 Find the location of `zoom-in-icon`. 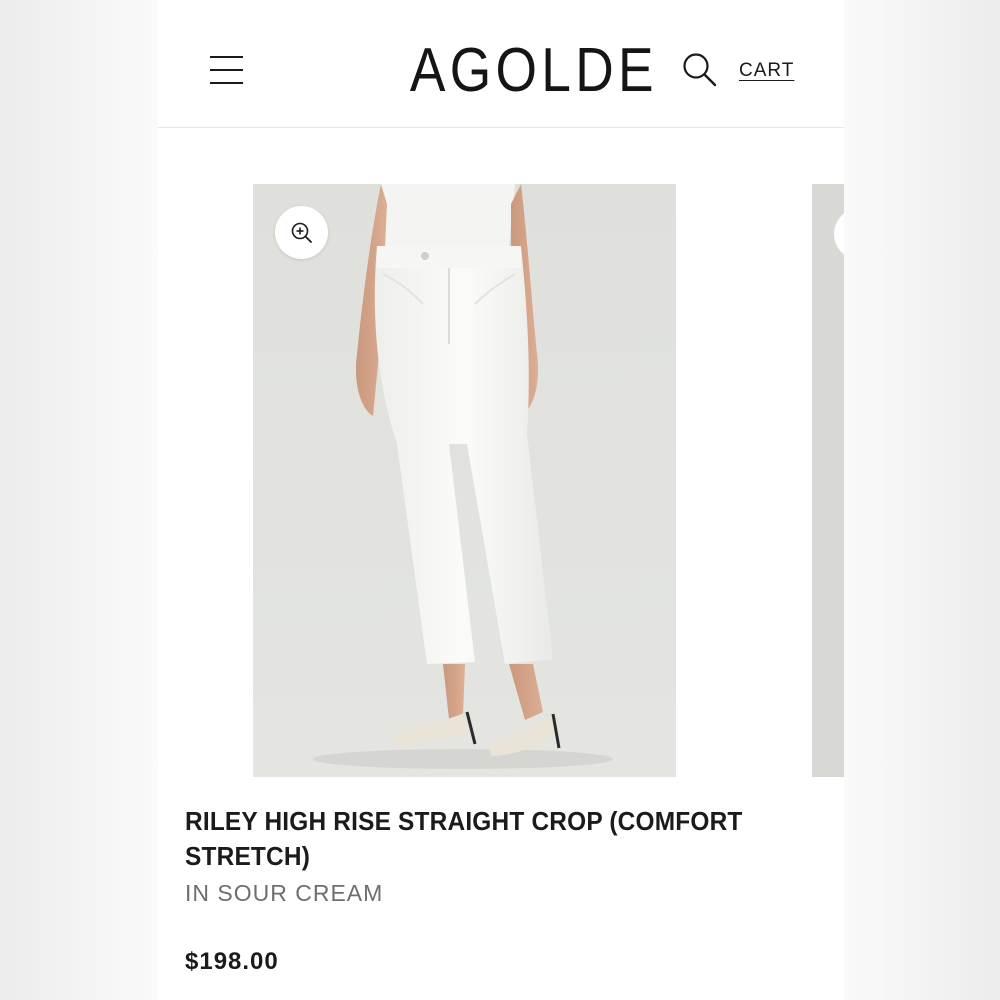

zoom-in-icon is located at coordinates (301, 232).